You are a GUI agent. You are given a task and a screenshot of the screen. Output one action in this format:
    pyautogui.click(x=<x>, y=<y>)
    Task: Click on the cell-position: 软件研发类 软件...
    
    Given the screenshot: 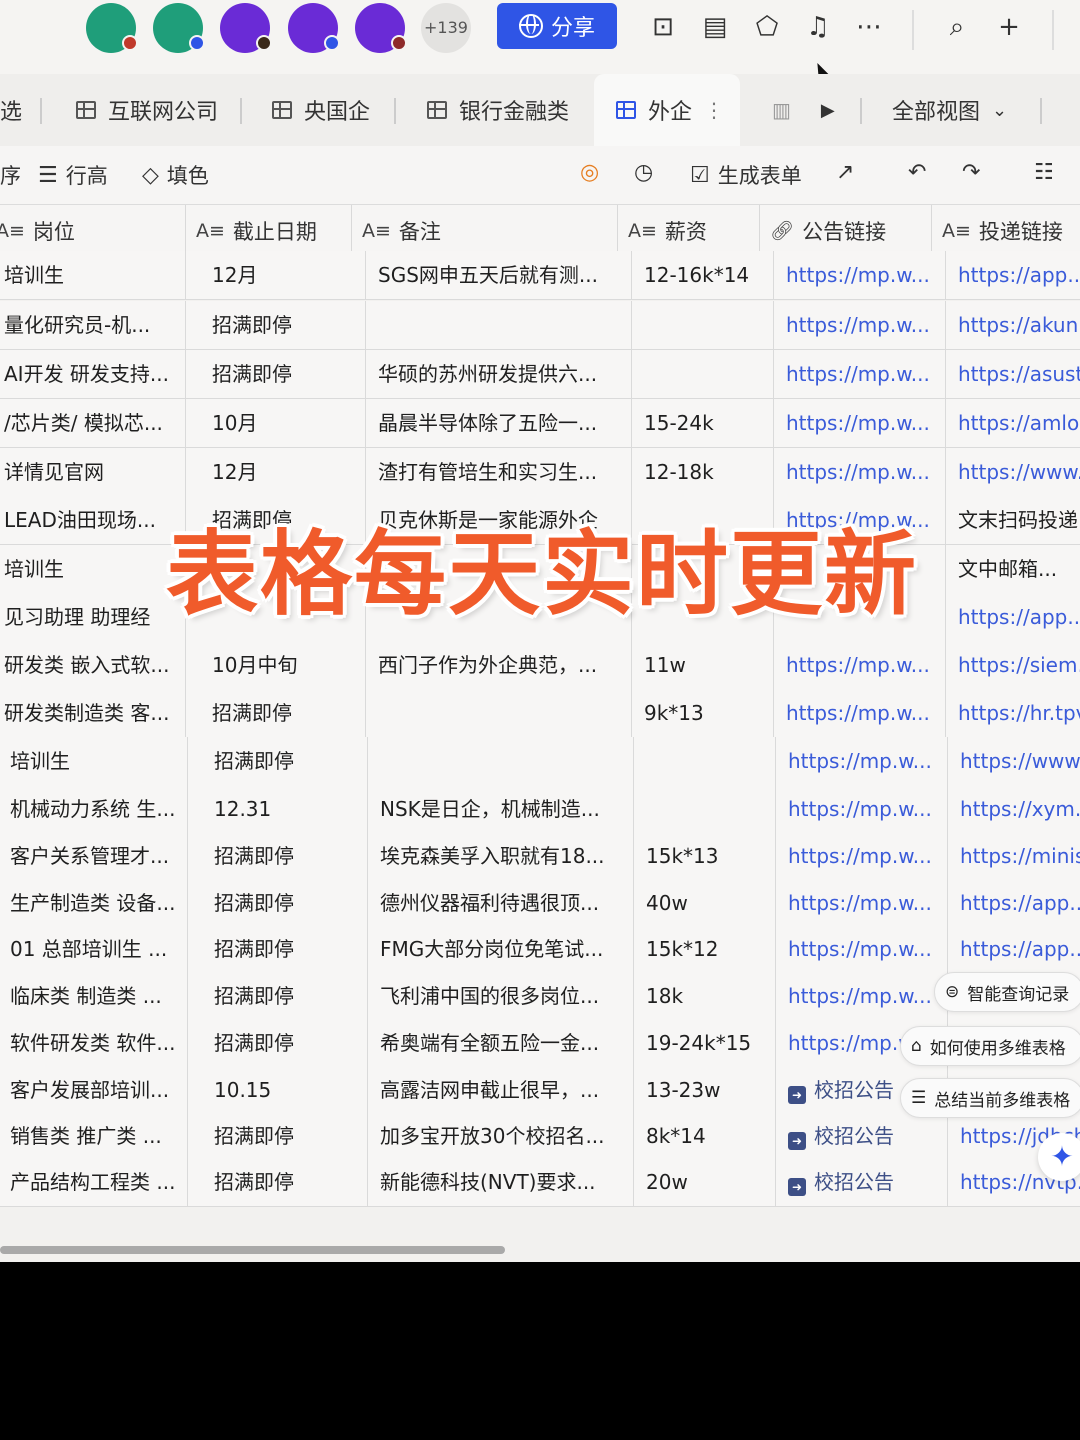 What is the action you would take?
    pyautogui.click(x=94, y=1043)
    